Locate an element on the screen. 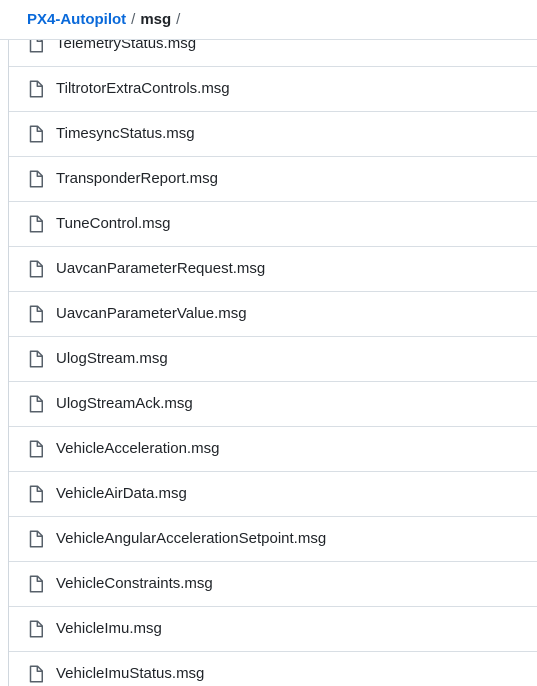 Image resolution: width=537 pixels, height=686 pixels. file-row: TiltrotorExtraControls.msg is located at coordinates (273, 88).